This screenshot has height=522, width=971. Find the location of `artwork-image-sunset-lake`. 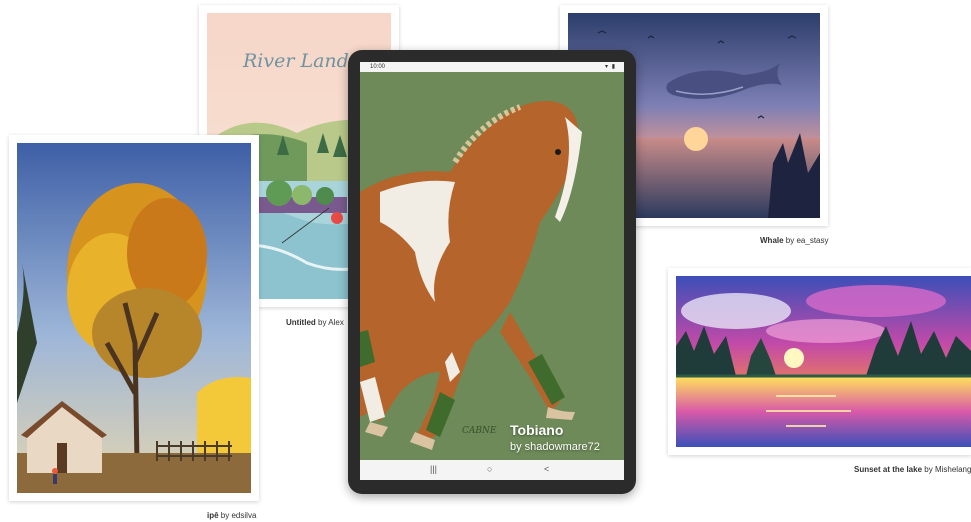

artwork-image-sunset-lake is located at coordinates (823, 361).